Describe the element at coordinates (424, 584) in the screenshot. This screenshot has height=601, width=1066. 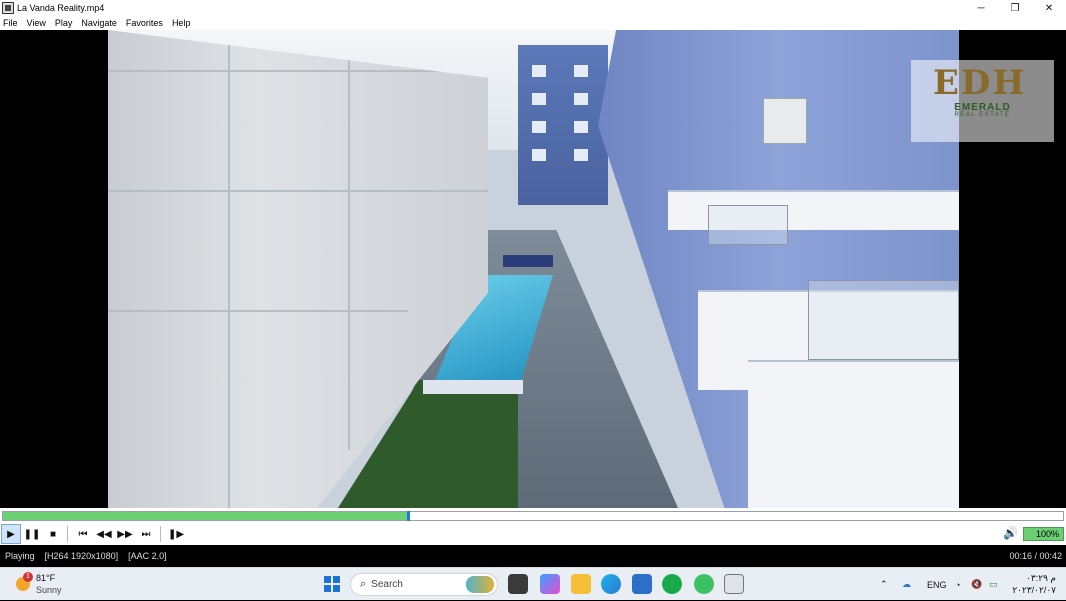
I see `taskbar-search: ⌕ Search` at that location.